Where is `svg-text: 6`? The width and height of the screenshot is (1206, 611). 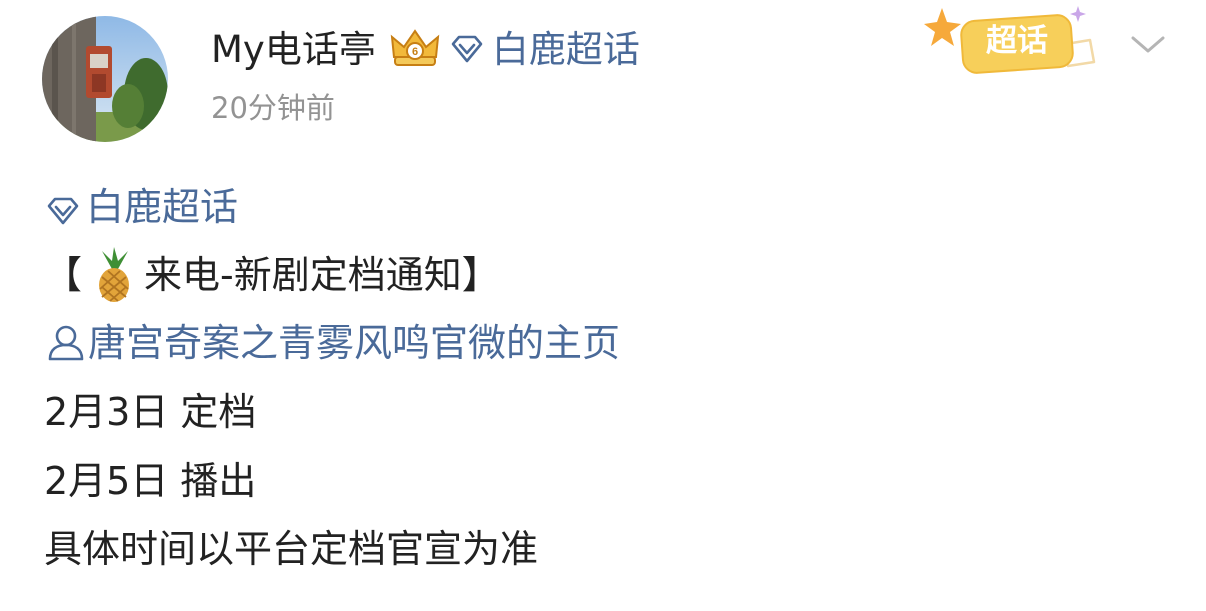
svg-text: 6 is located at coordinates (415, 52).